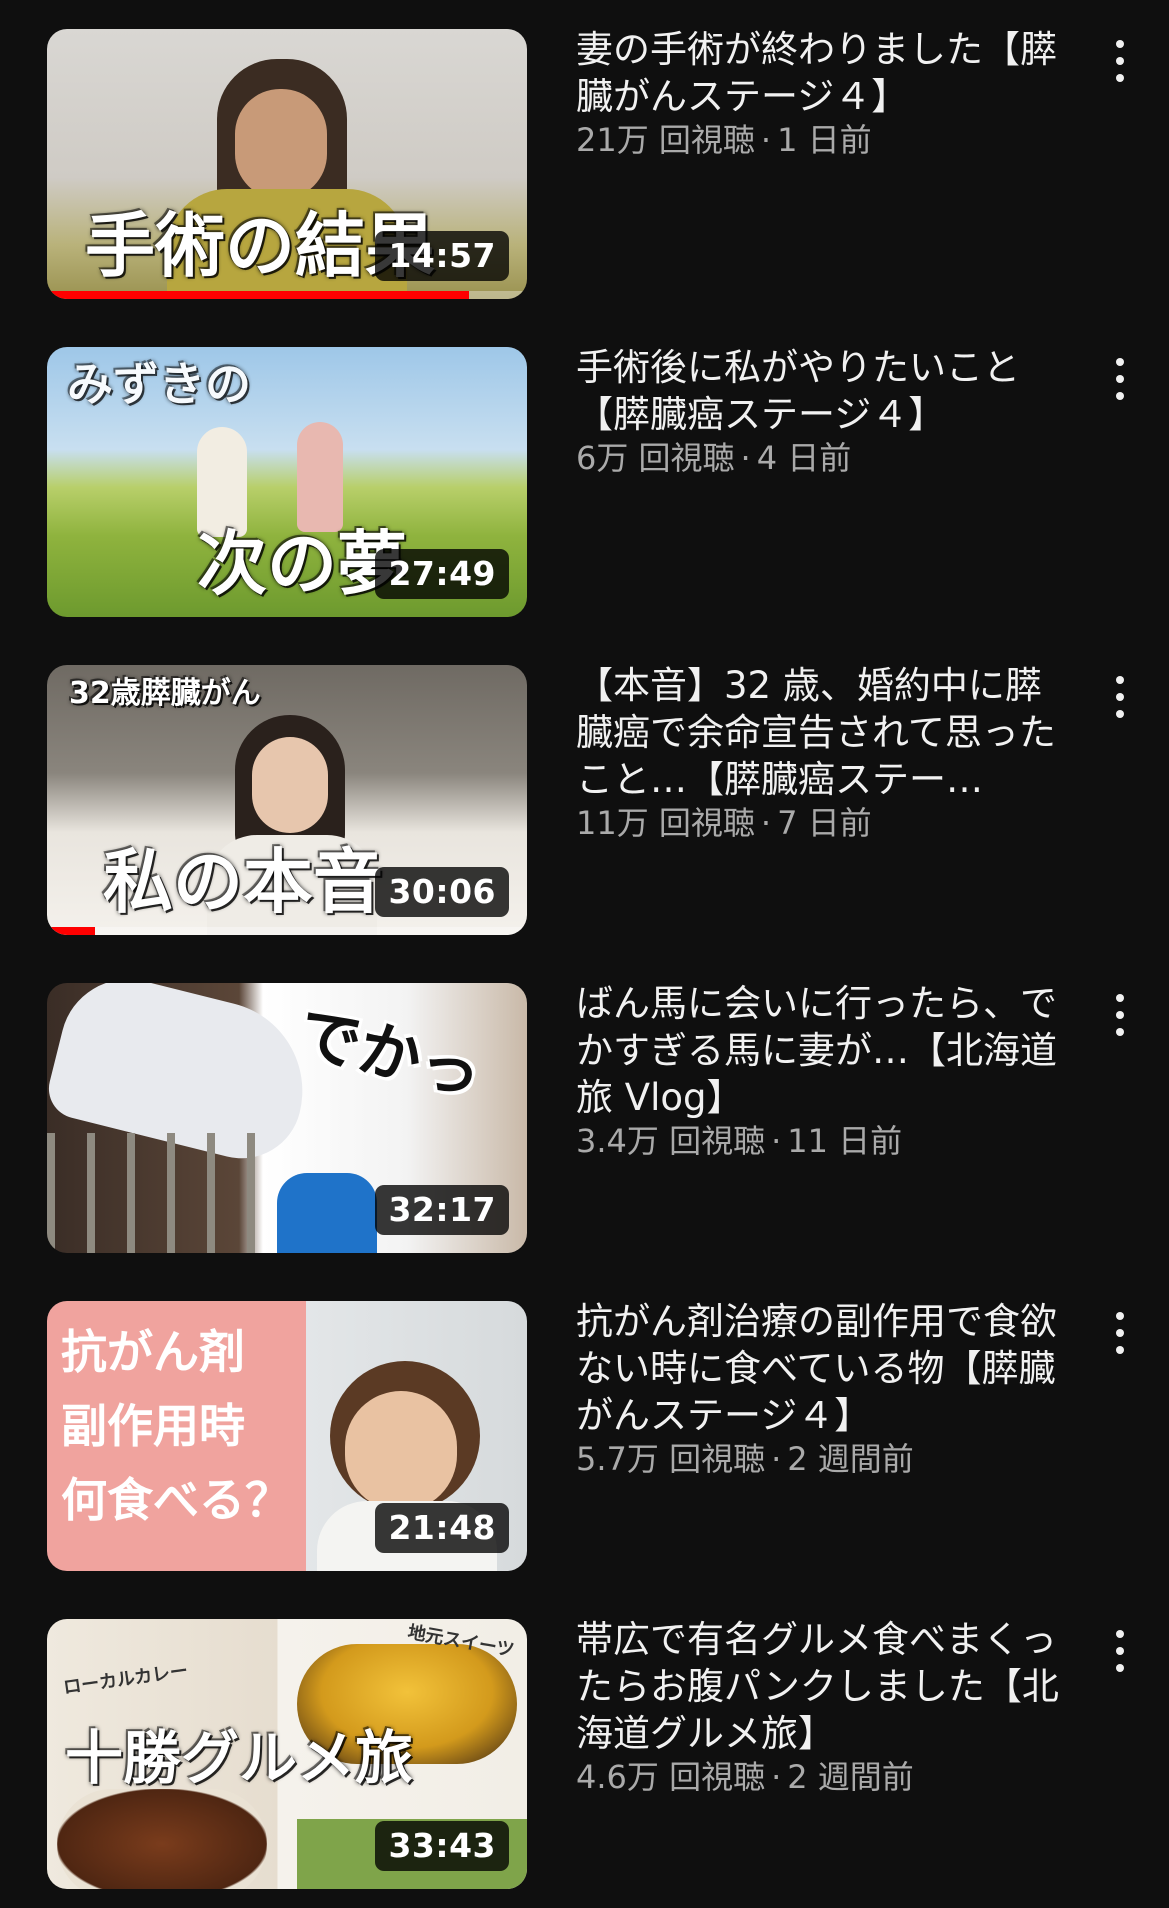  I want to click on video-thumbnail: 32歳膵臓がん 私の本音 30:06, so click(287, 800).